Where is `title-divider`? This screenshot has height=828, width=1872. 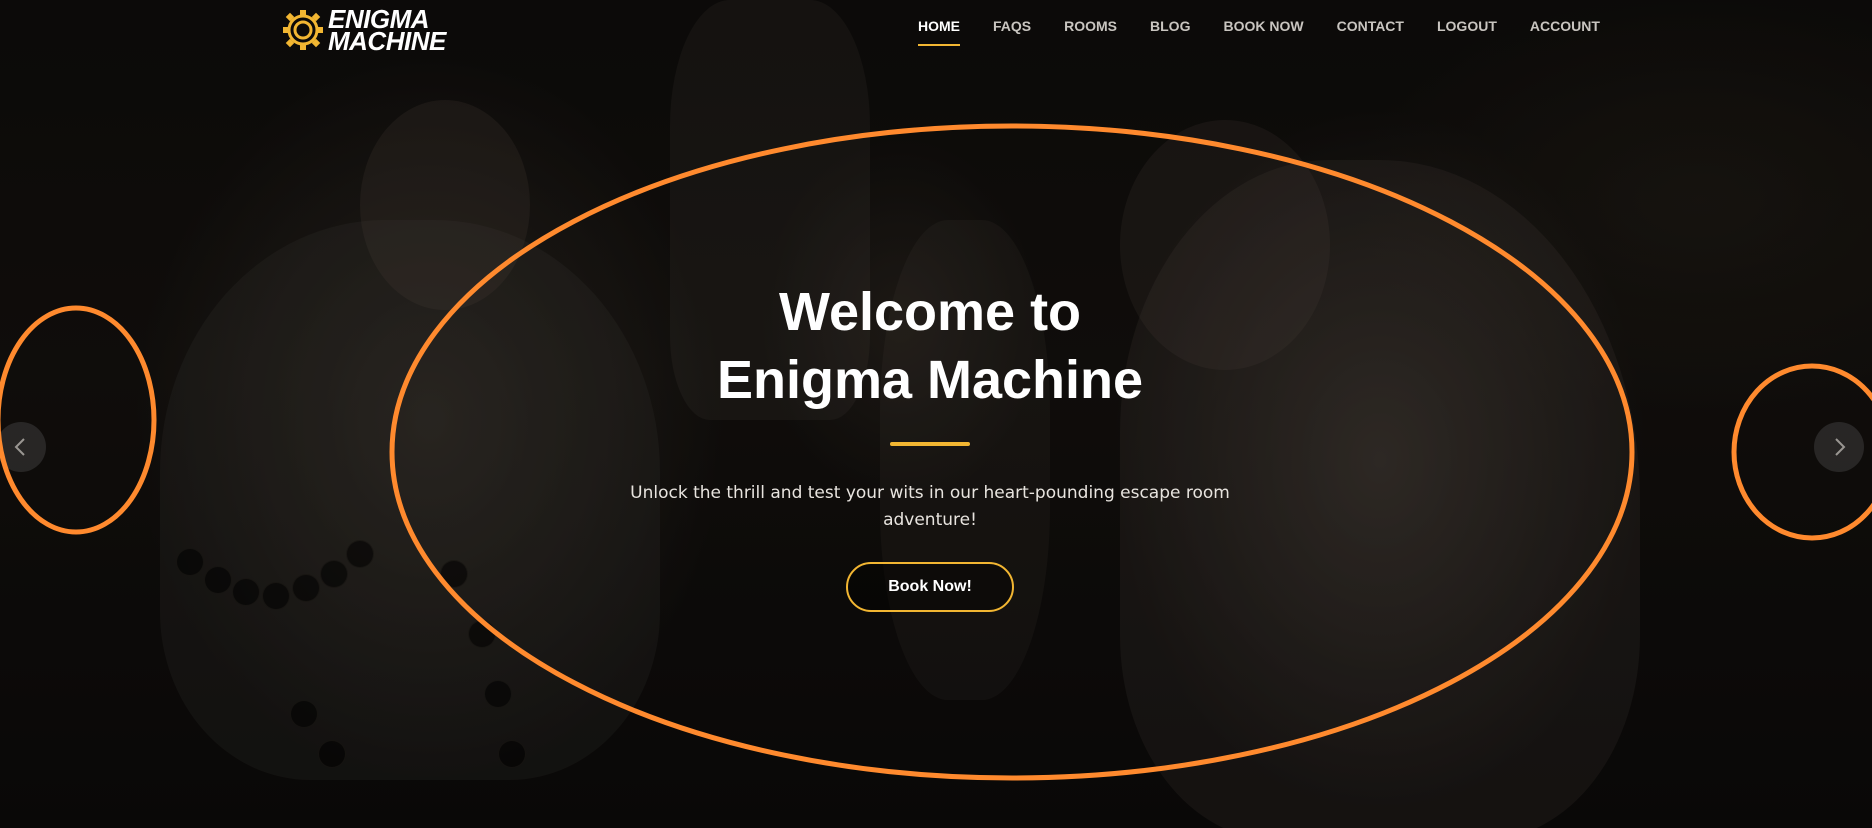
title-divider is located at coordinates (930, 444).